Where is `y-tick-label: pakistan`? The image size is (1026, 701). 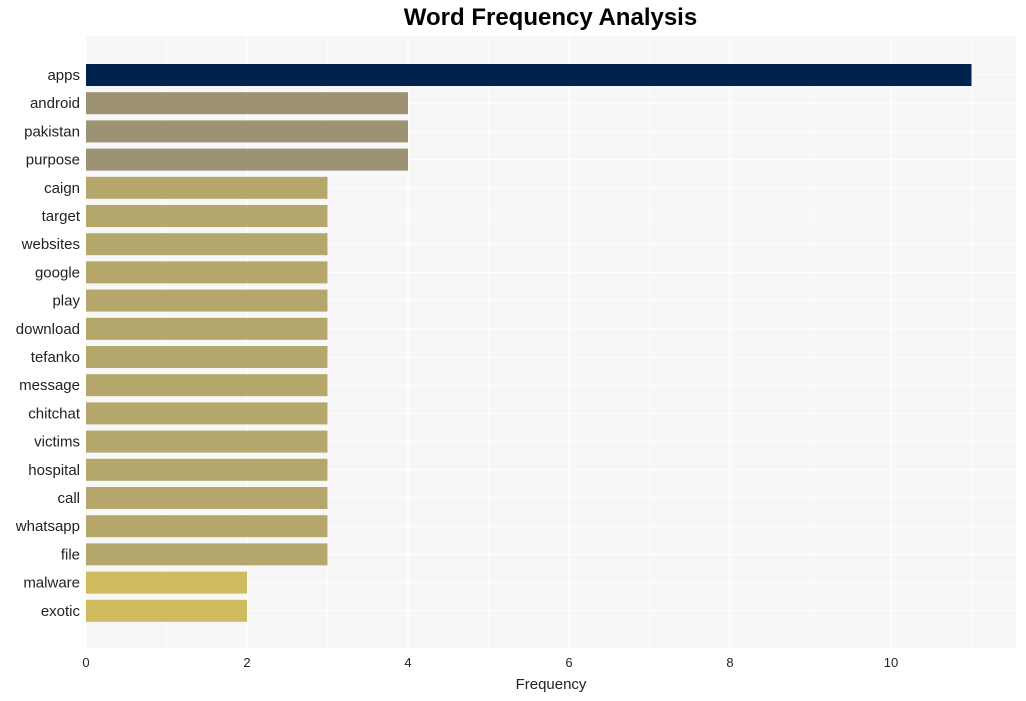 y-tick-label: pakistan is located at coordinates (52, 131).